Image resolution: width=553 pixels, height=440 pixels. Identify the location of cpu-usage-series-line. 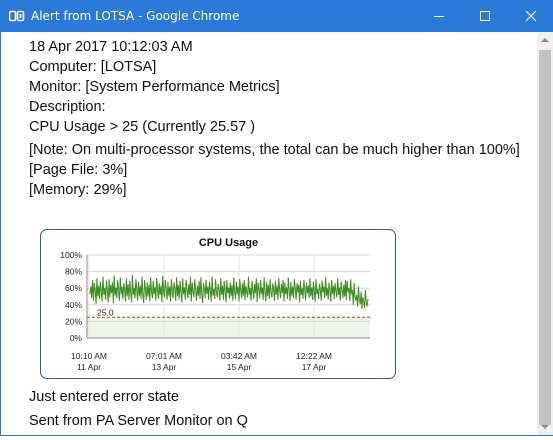
(229, 292).